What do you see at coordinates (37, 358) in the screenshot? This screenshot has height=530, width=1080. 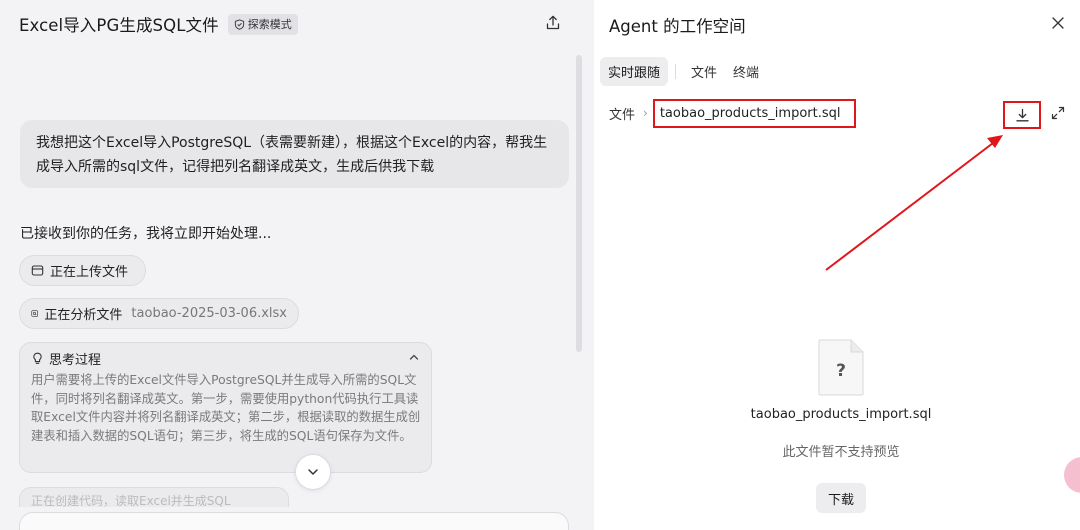 I see `lightbulb-icon` at bounding box center [37, 358].